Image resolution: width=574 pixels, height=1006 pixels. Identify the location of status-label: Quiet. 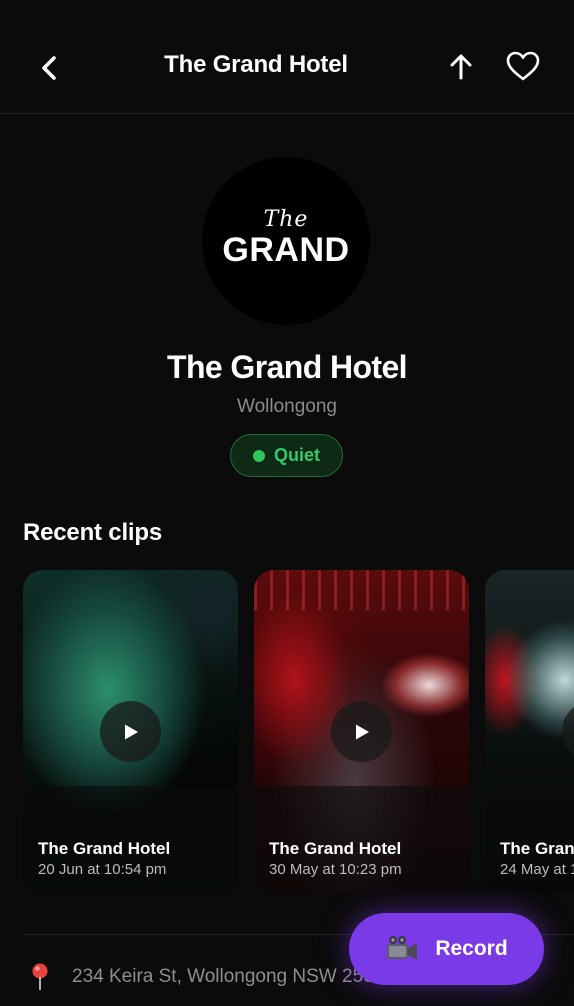
(296, 455).